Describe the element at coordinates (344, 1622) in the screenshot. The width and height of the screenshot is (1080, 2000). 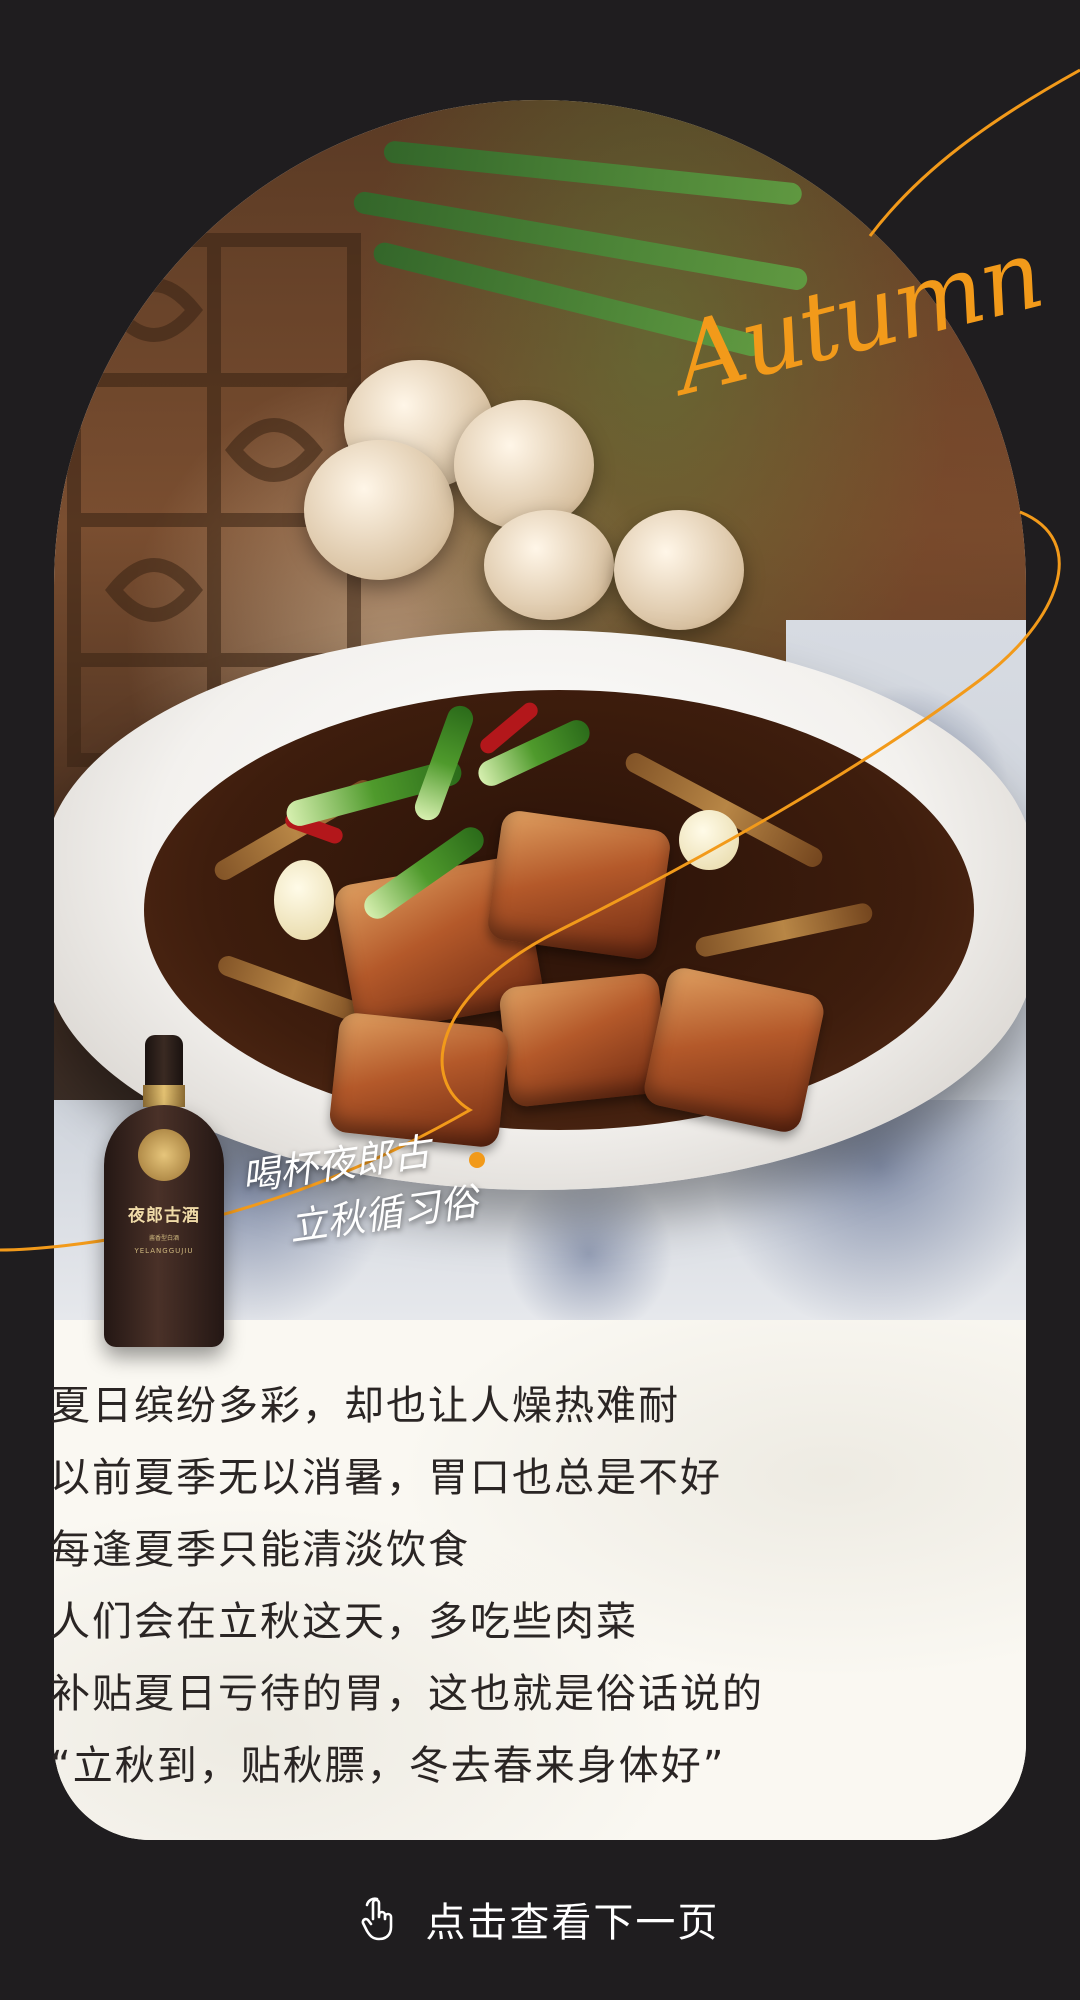
I see `body-line: 人们会在立秋这天，多吃些肉菜` at that location.